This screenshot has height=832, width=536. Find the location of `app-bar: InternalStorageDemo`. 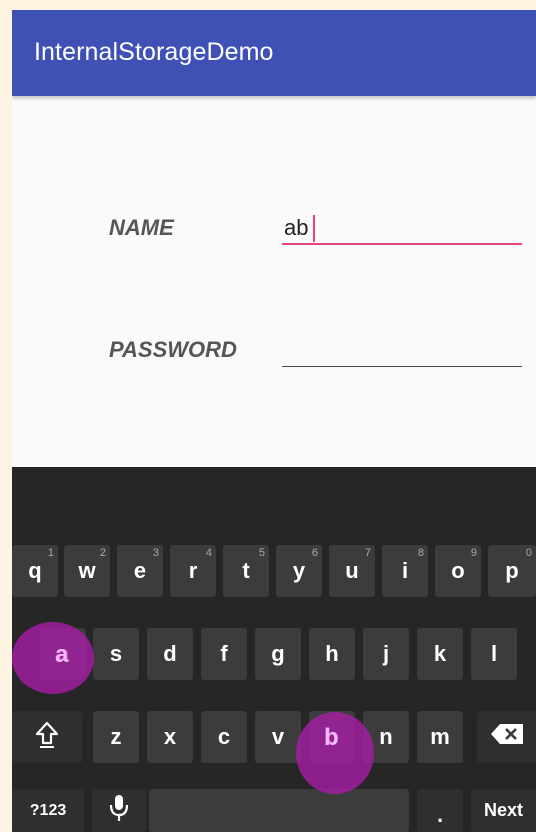

app-bar: InternalStorageDemo is located at coordinates (274, 53).